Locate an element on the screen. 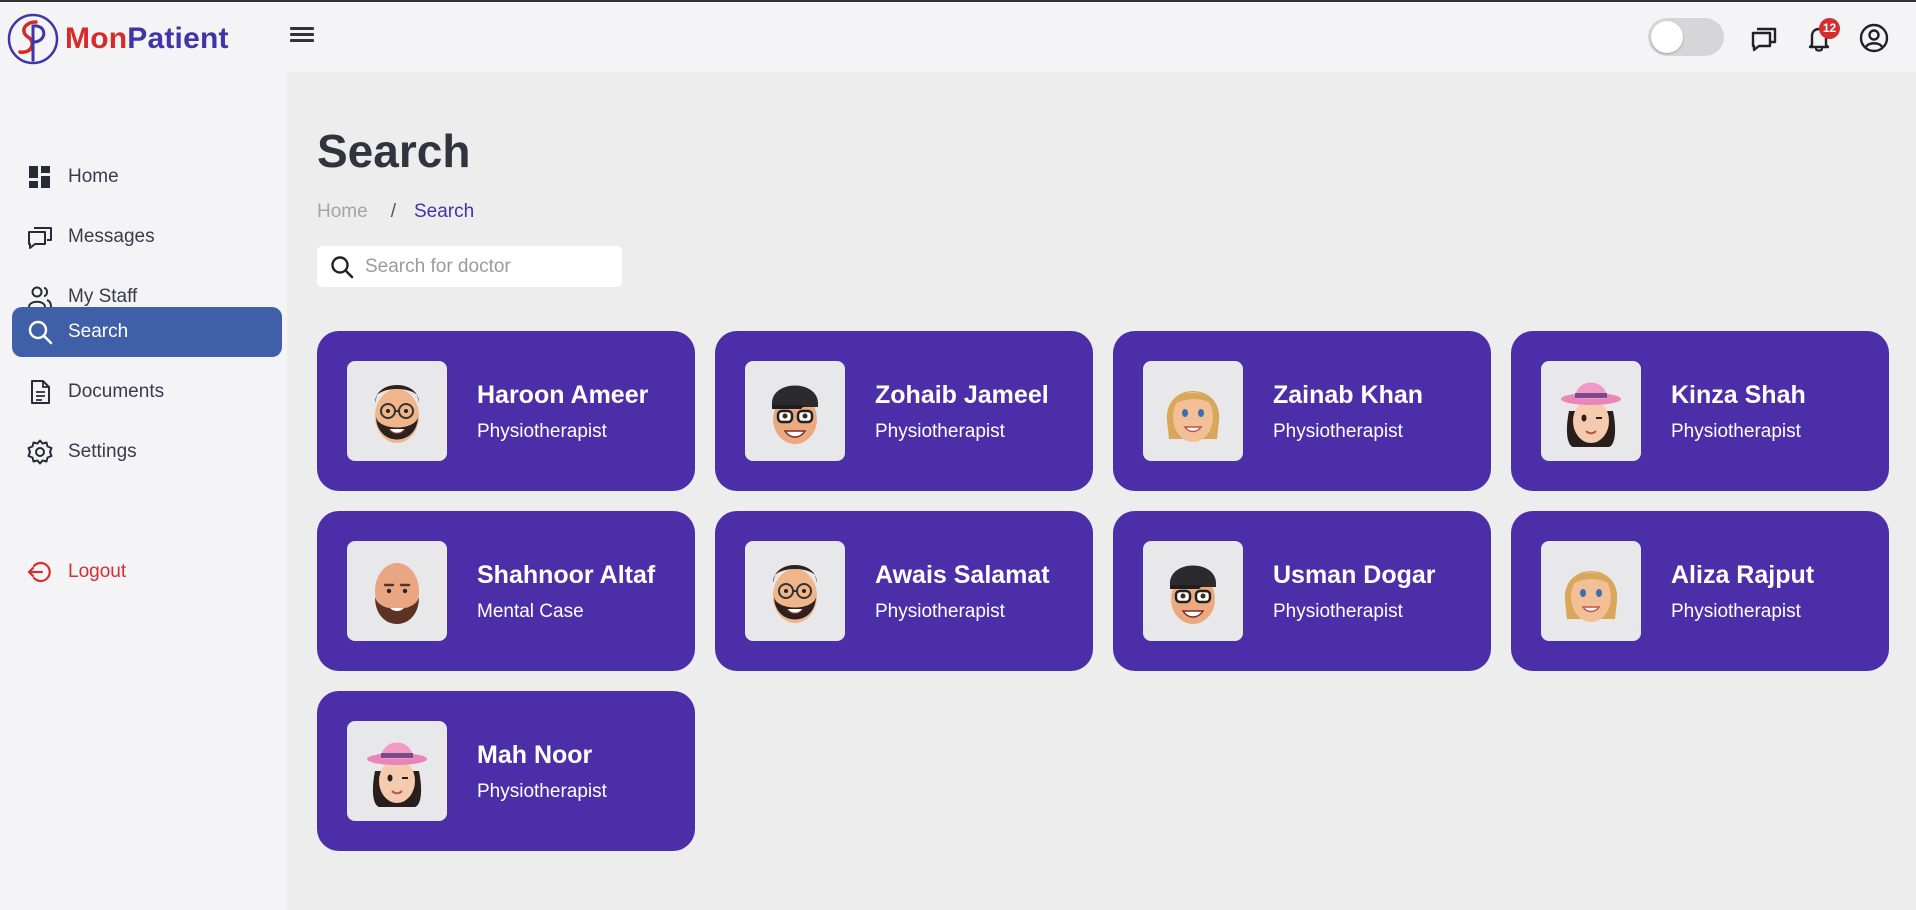  doctor-name: Aliza Rajput is located at coordinates (1743, 575).